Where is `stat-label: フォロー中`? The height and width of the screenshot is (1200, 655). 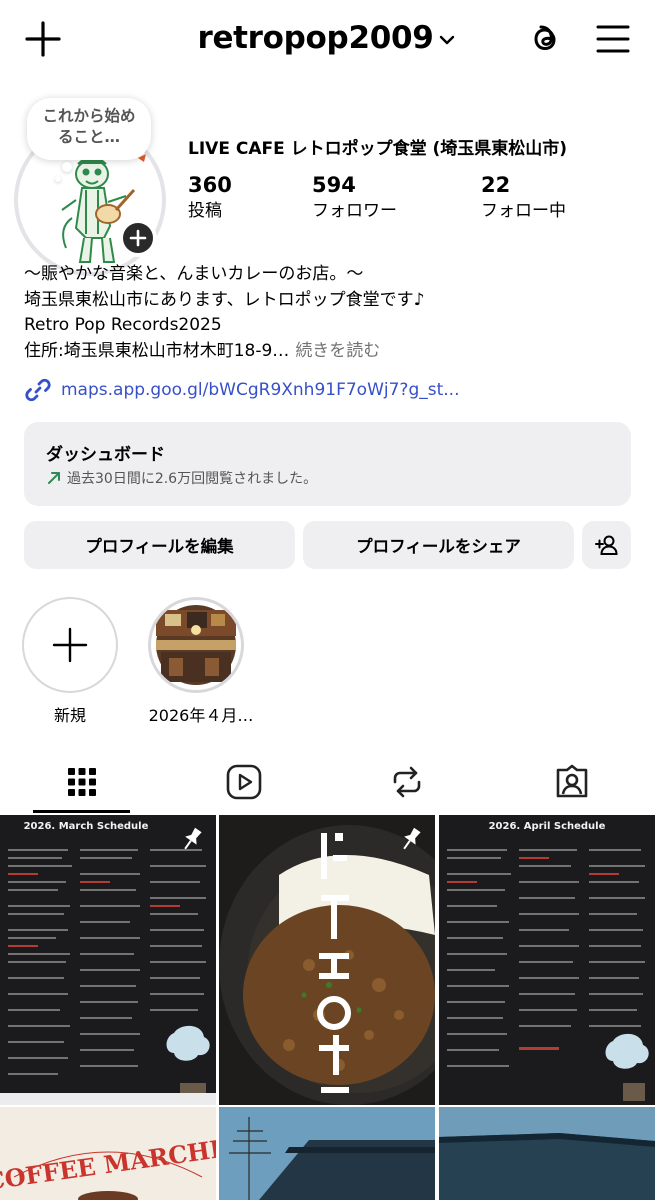 stat-label: フォロー中 is located at coordinates (523, 211).